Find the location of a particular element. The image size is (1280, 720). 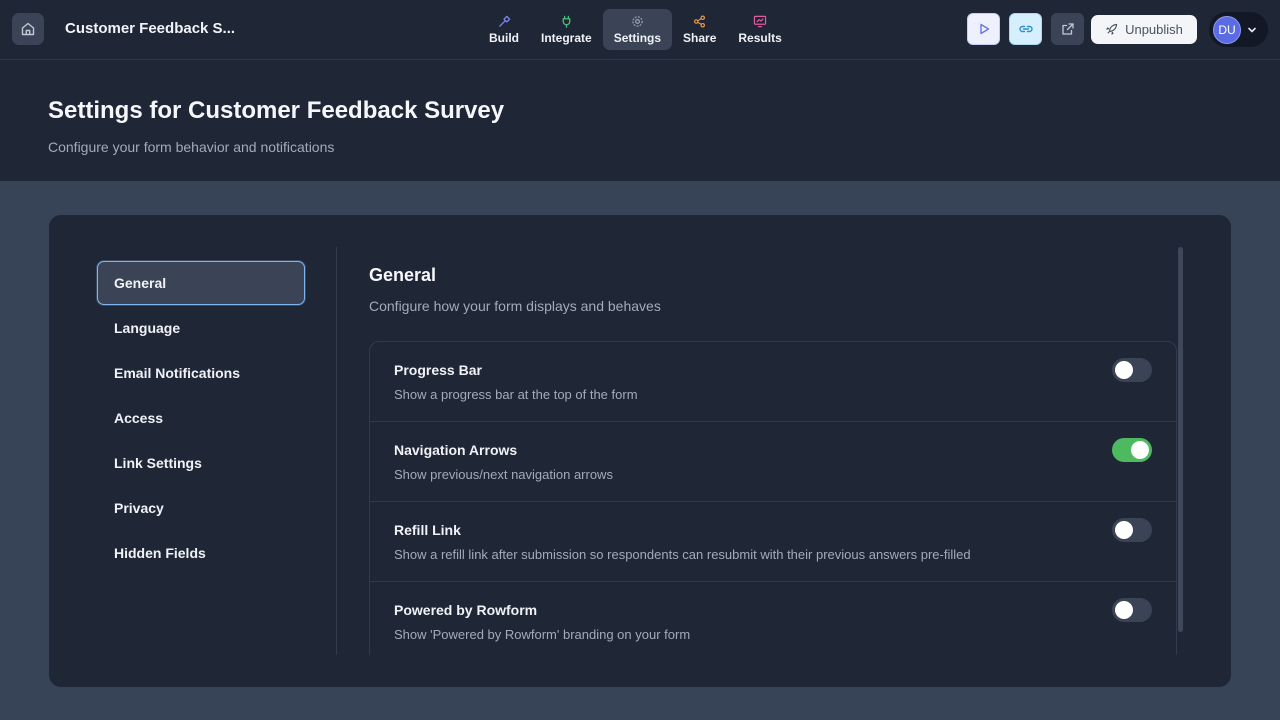

tab-integrate-label: Integrate is located at coordinates (566, 37).